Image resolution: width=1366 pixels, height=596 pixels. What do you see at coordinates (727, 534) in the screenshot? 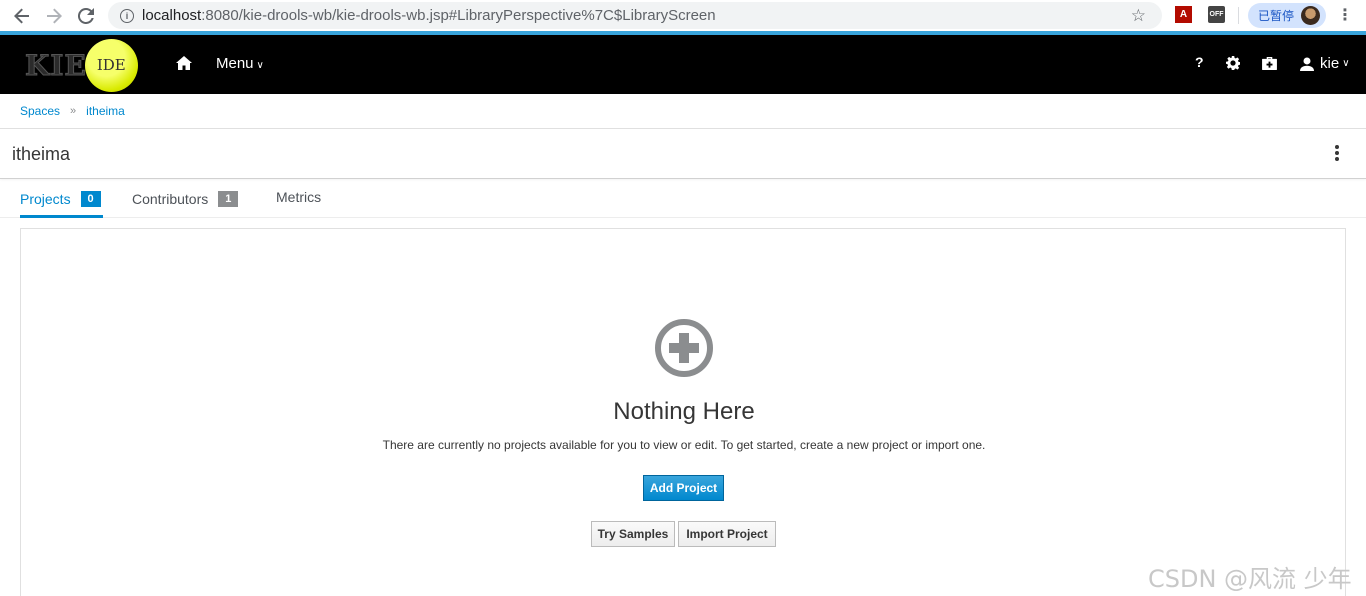
I see `import-project-button: Import Project` at bounding box center [727, 534].